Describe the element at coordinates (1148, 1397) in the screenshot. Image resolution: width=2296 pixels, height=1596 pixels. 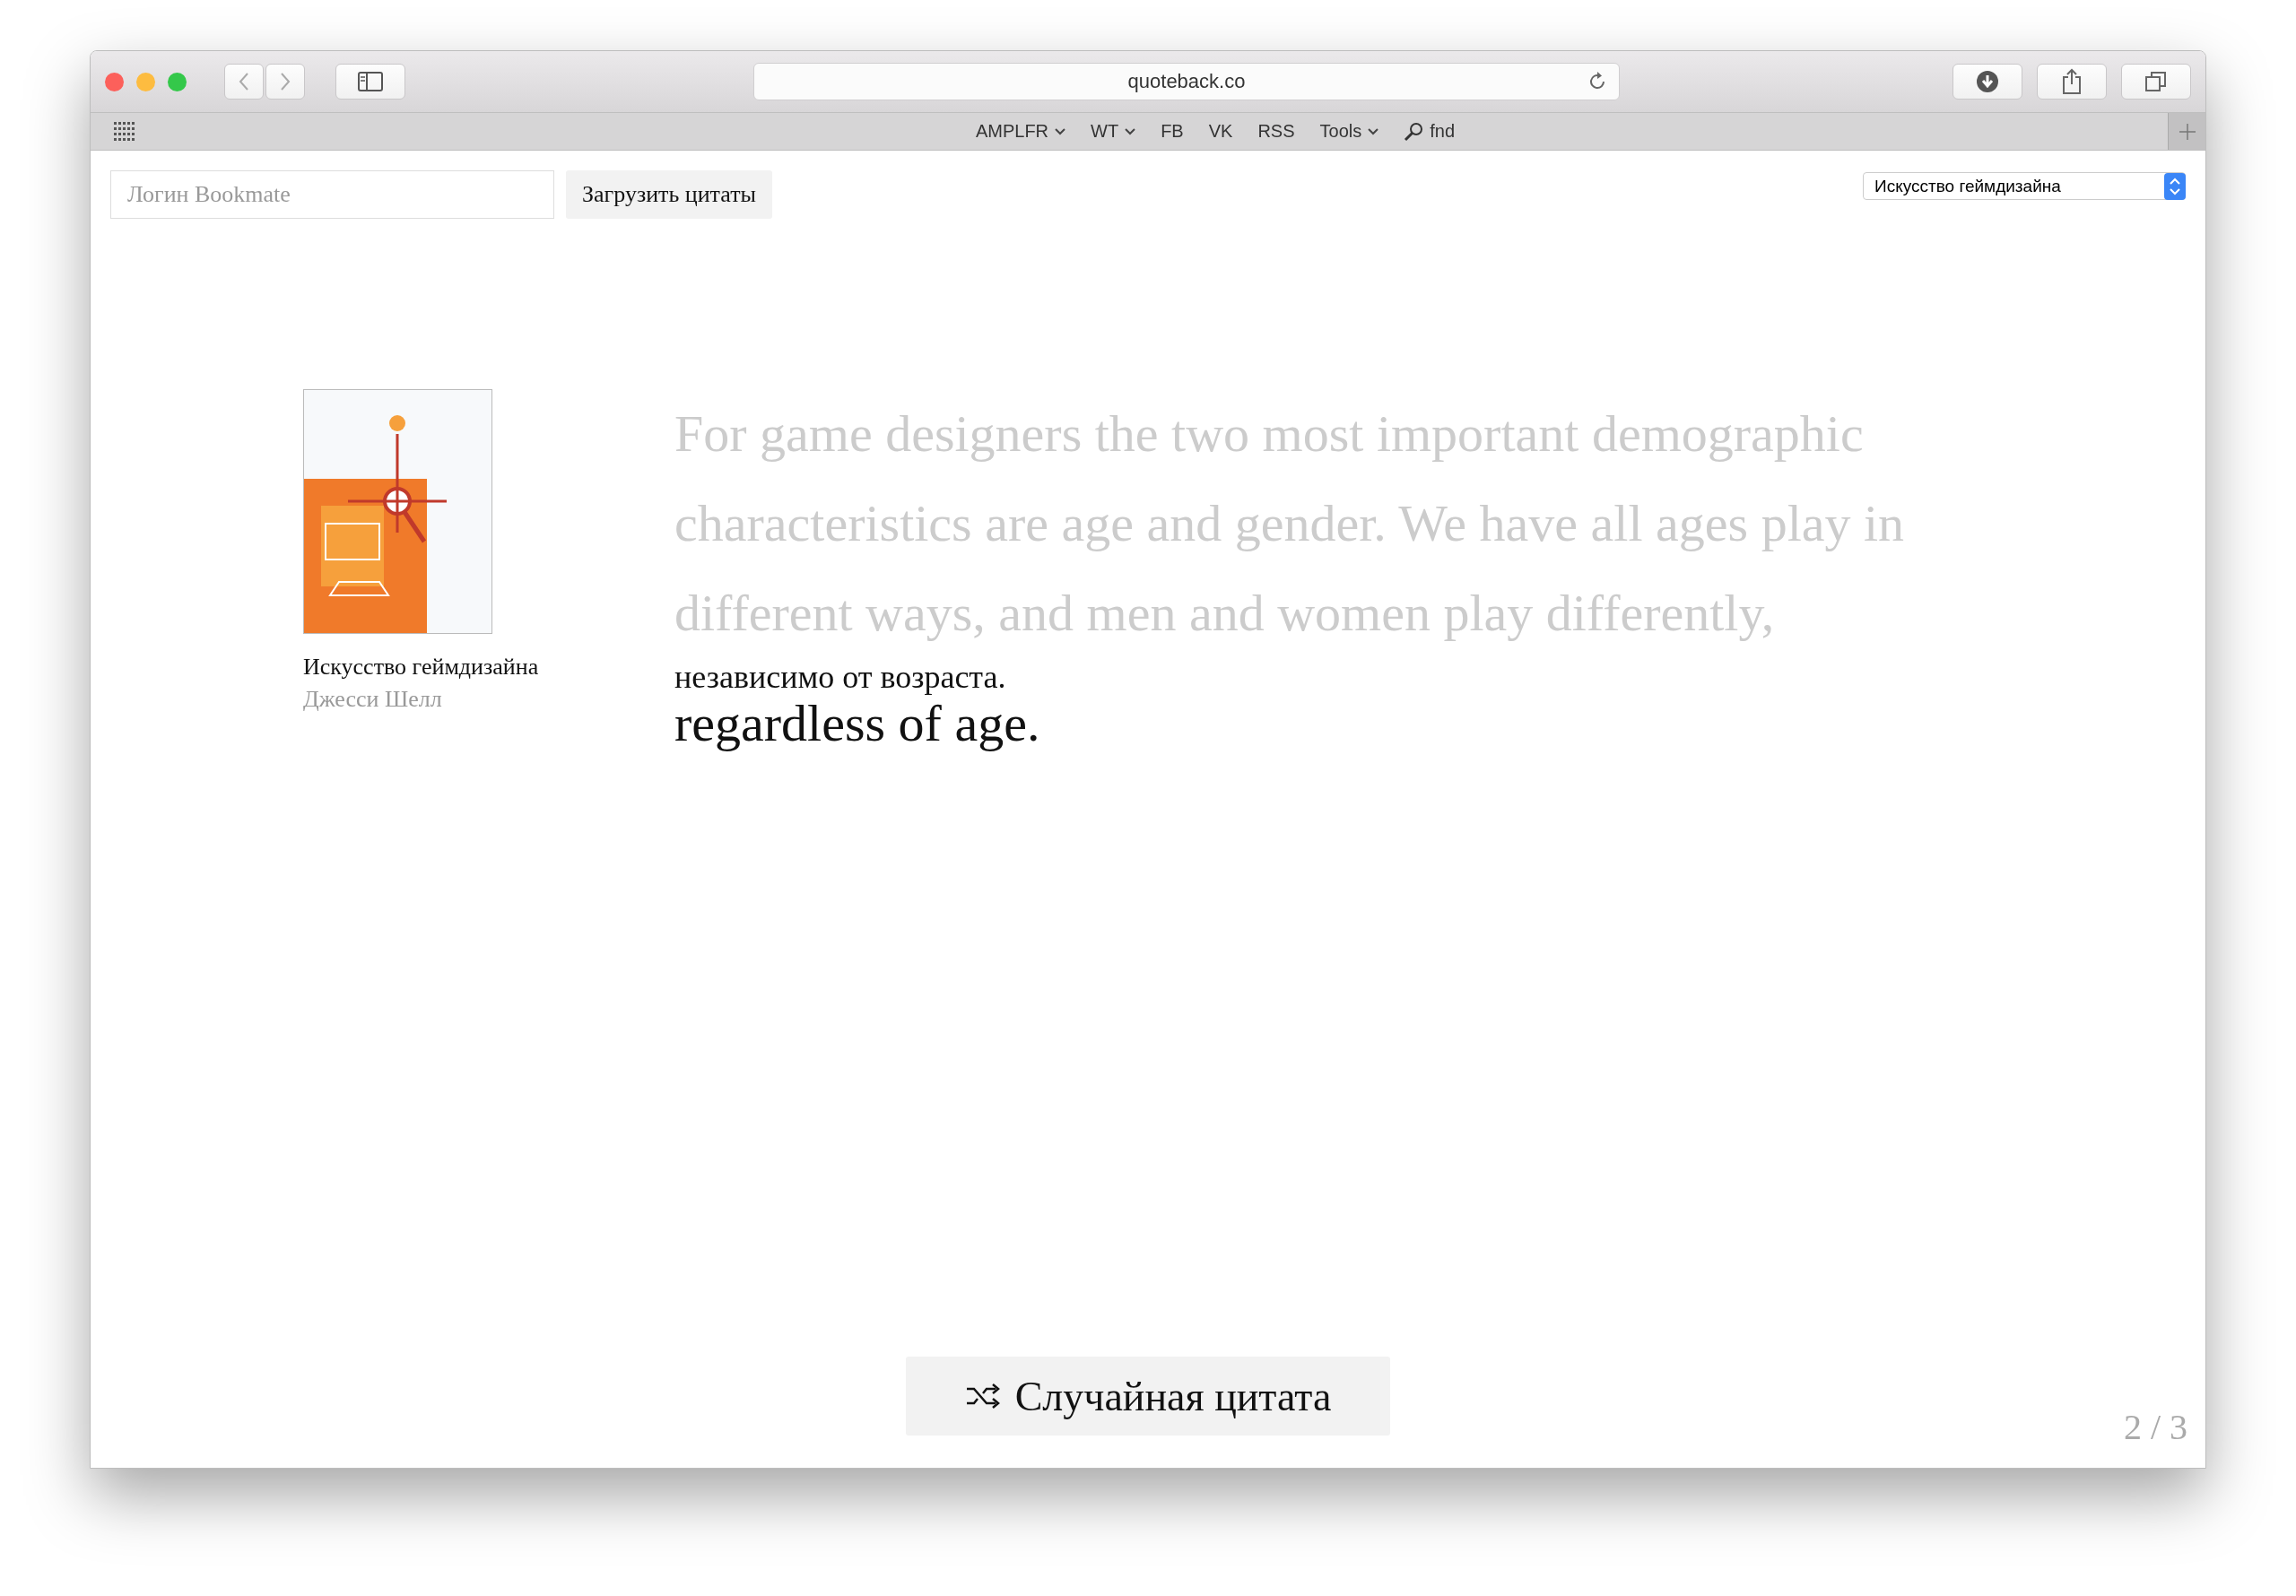
I see `random-quote-button: Случайная цитата` at that location.